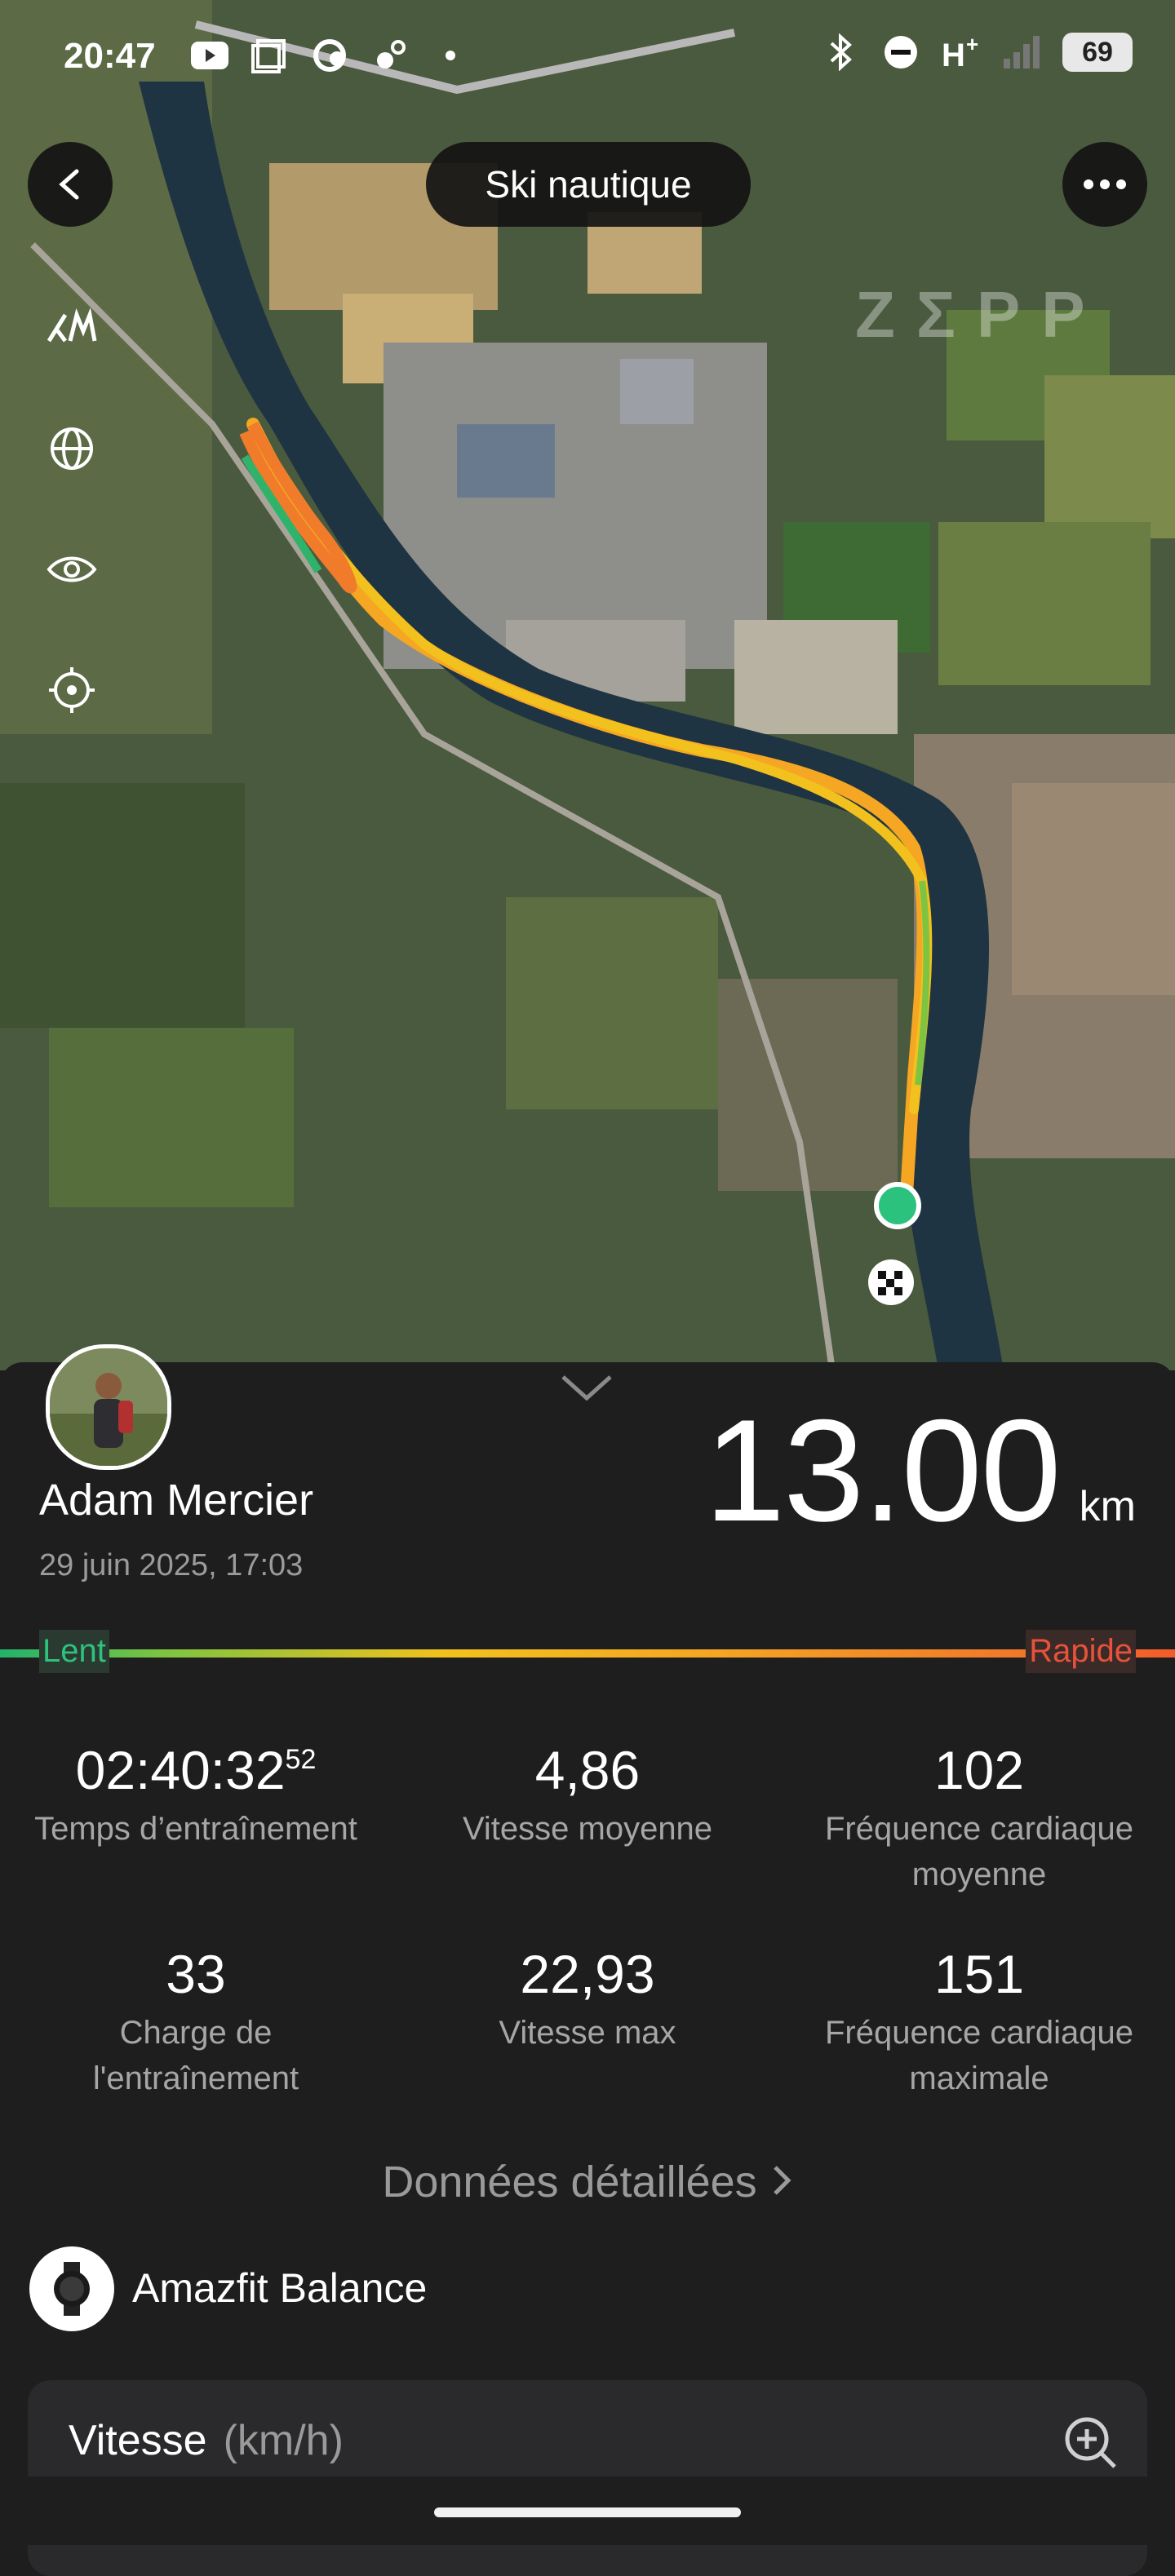 The width and height of the screenshot is (1175, 2576). I want to click on watch-icon, so click(71, 2288).